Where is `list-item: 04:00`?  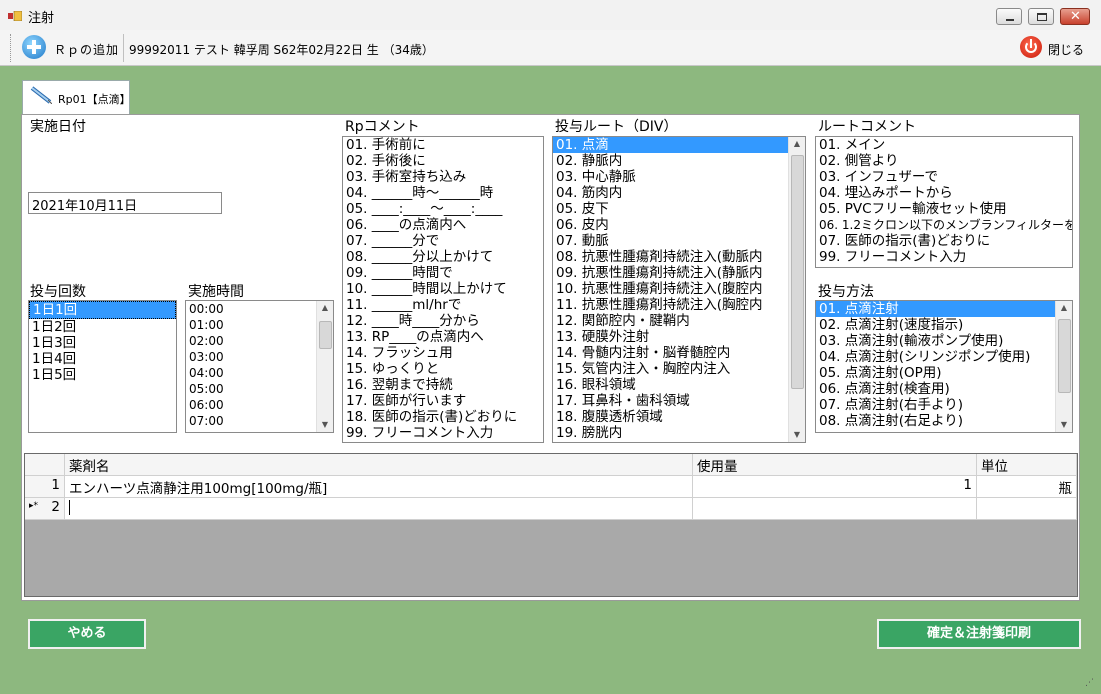 list-item: 04:00 is located at coordinates (259, 373).